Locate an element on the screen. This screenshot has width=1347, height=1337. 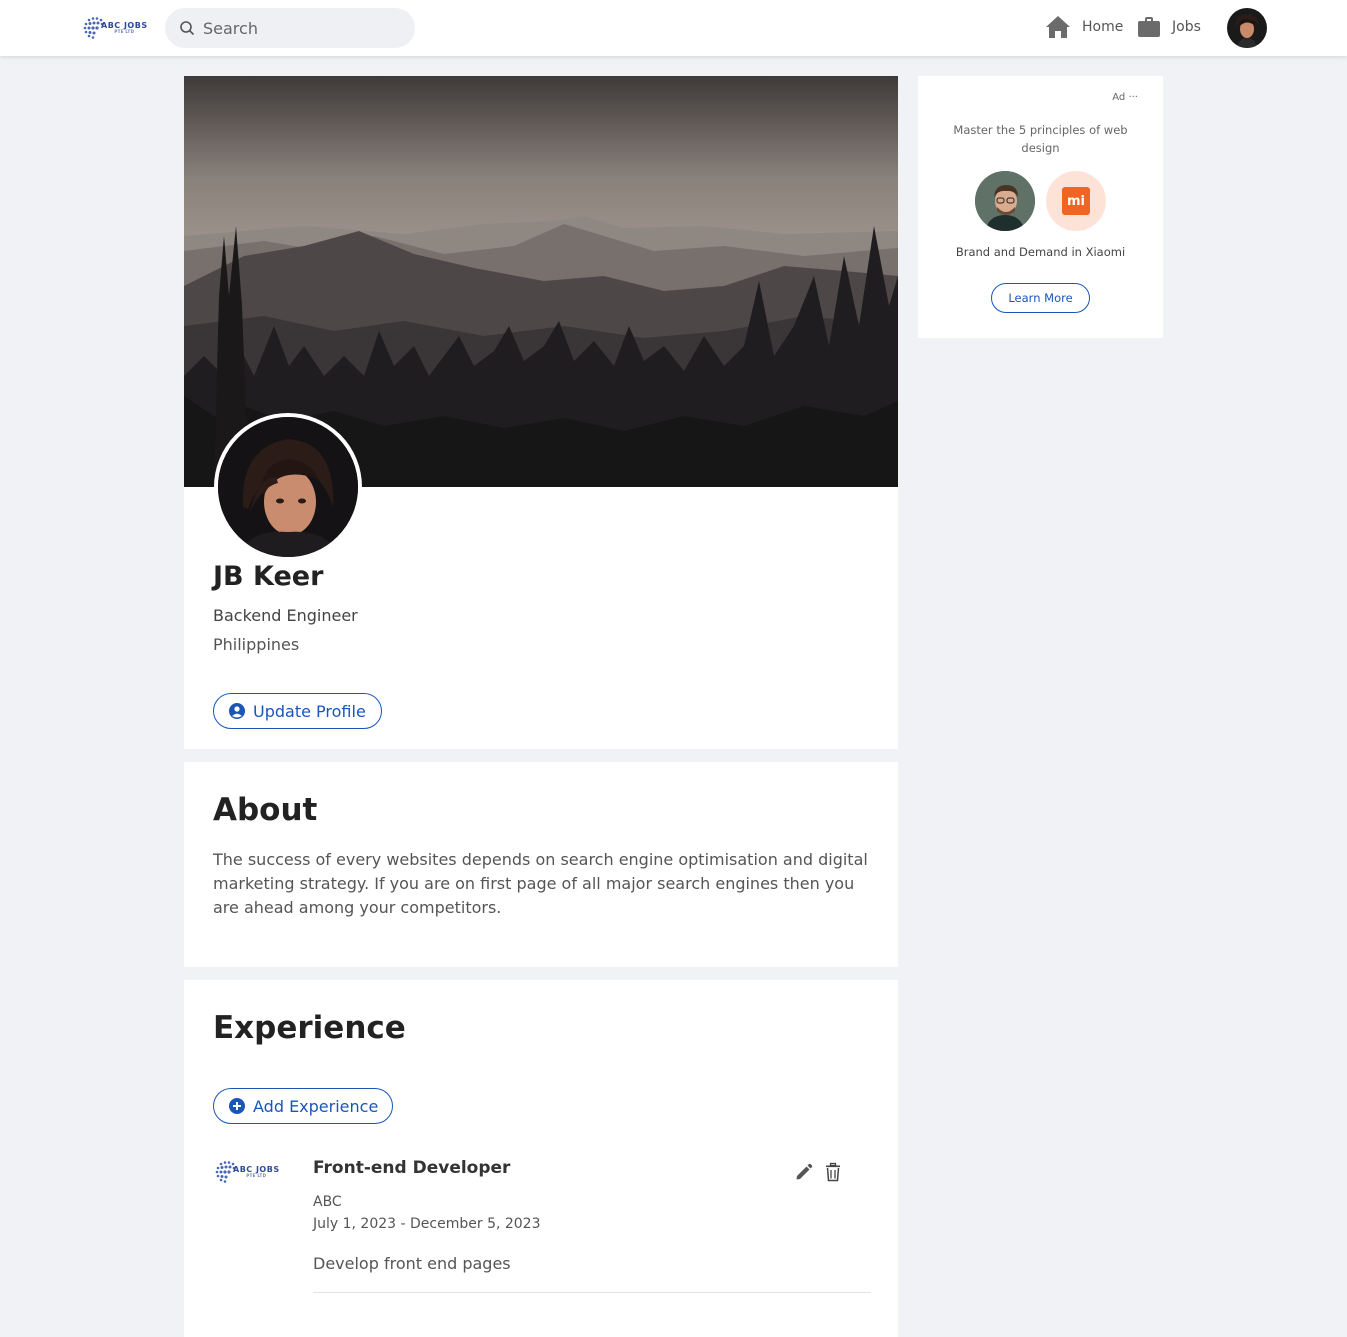
ad-label-text: Ad is located at coordinates (1119, 97).